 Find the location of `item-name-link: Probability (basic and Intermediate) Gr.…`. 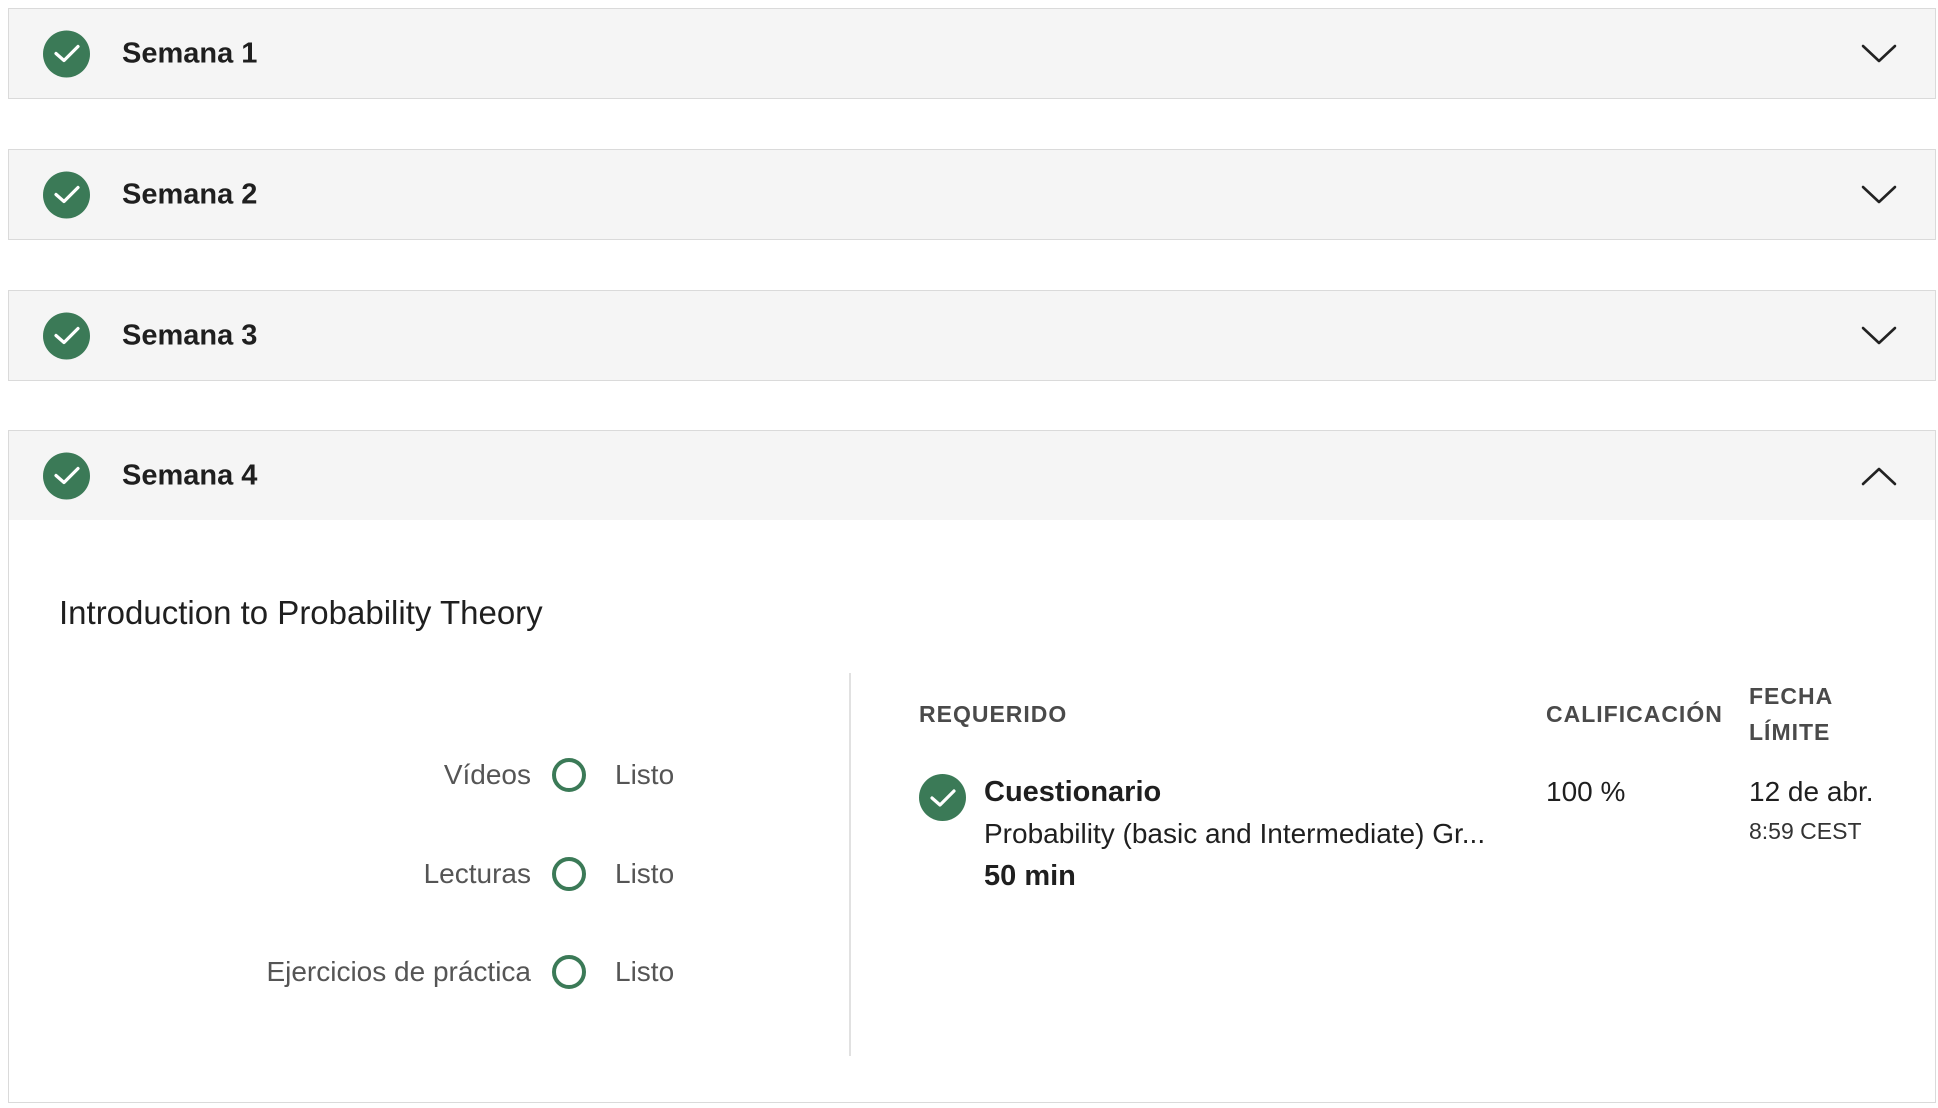

item-name-link: Probability (basic and Intermediate) Gr.… is located at coordinates (1249, 834).